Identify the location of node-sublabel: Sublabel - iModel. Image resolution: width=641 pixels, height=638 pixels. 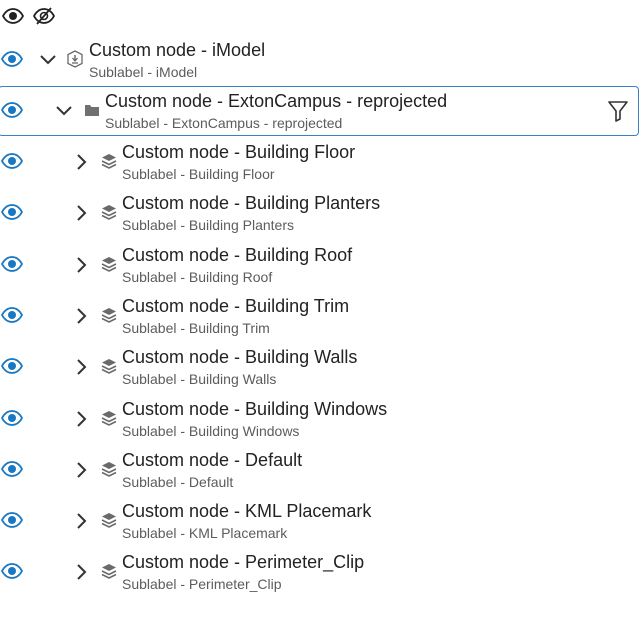
(143, 72).